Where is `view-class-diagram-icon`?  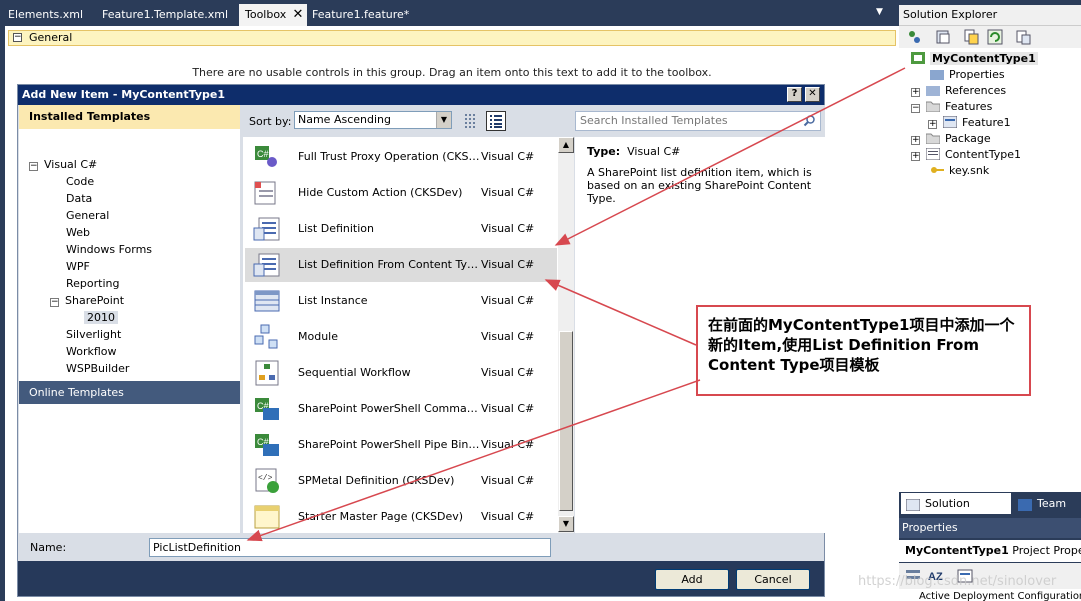 view-class-diagram-icon is located at coordinates (1023, 37).